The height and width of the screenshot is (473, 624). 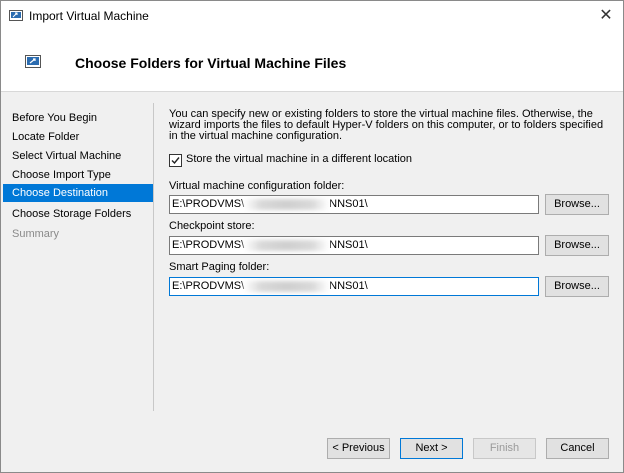 I want to click on next-button: Next >, so click(x=431, y=448).